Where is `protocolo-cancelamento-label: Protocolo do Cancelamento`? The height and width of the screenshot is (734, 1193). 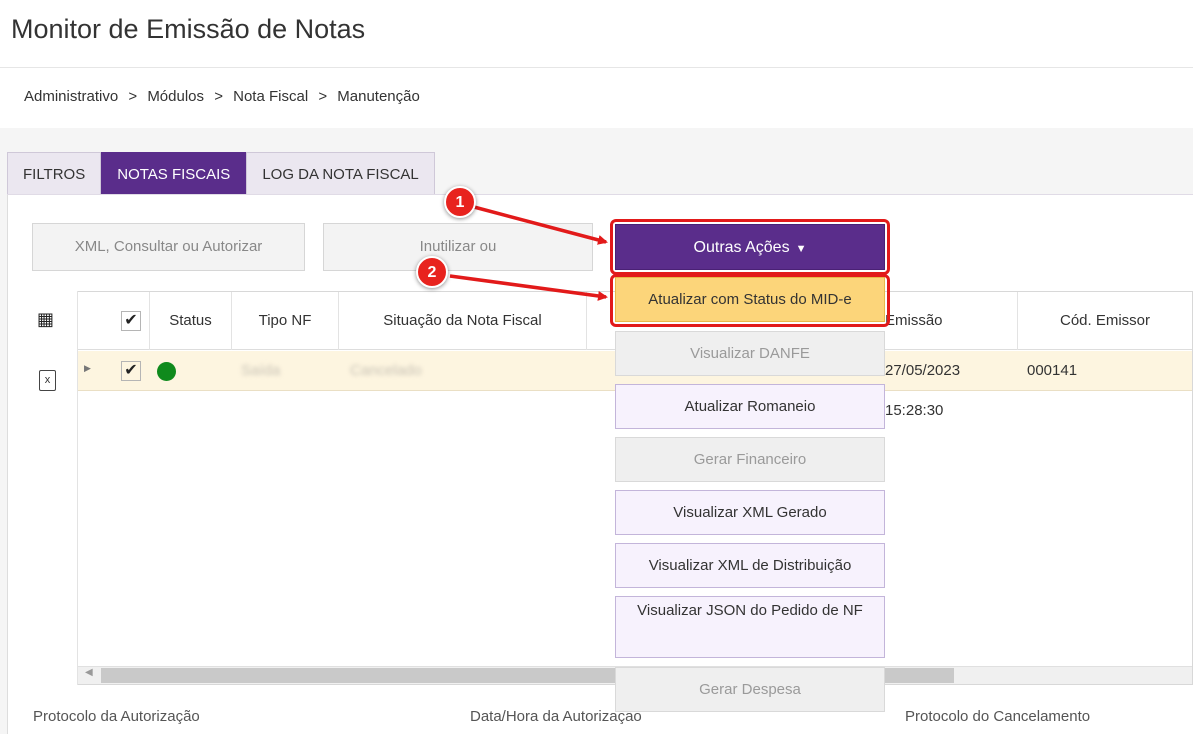
protocolo-cancelamento-label: Protocolo do Cancelamento is located at coordinates (998, 716).